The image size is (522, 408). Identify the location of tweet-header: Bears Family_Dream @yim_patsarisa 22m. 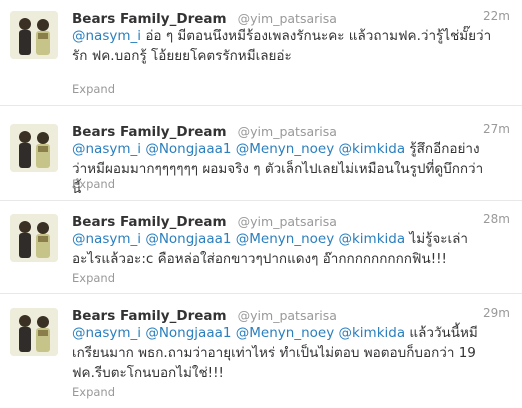
(291, 17).